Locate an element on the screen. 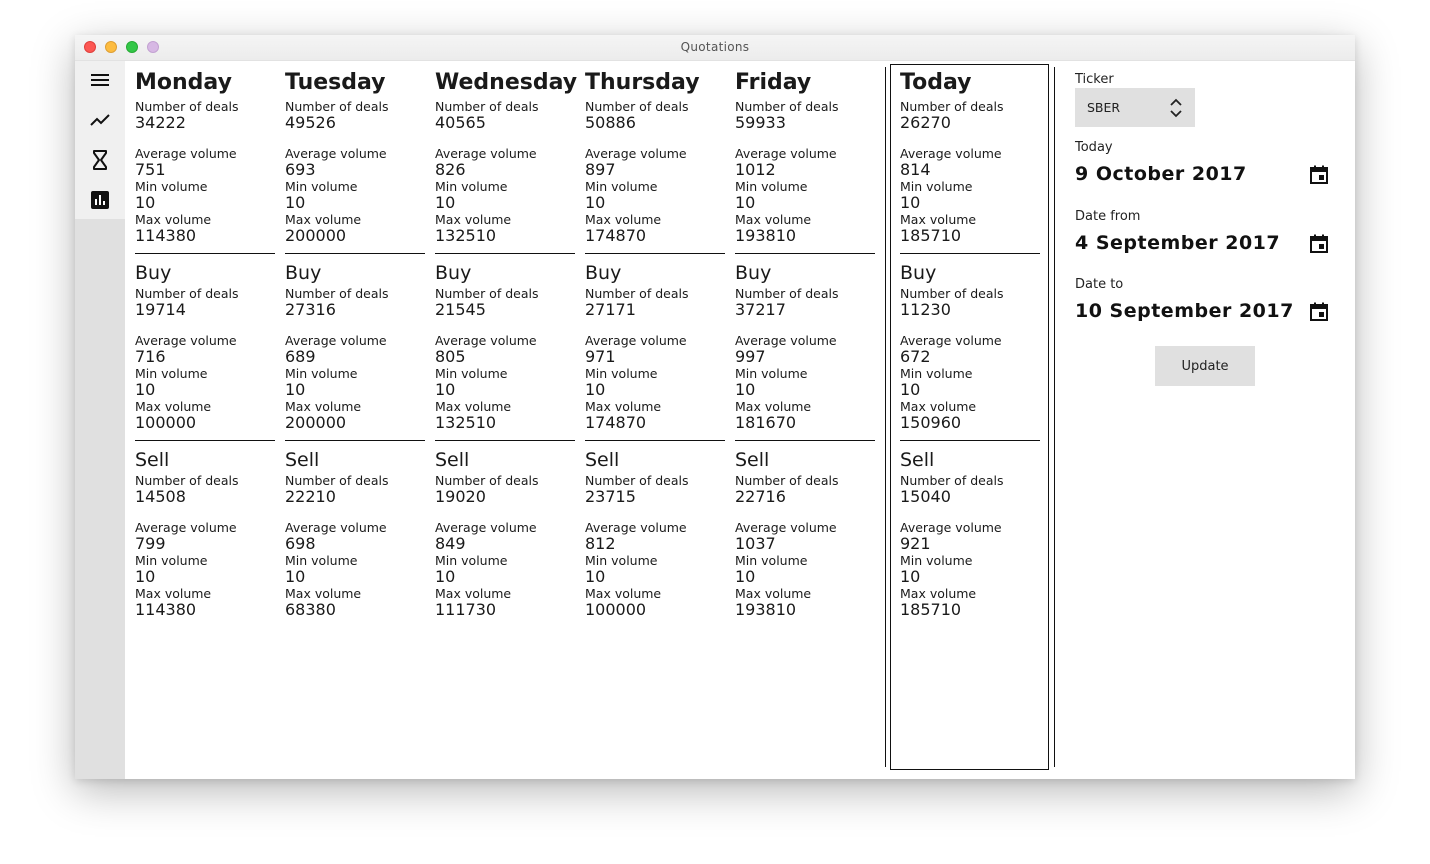  ticker-label: Ticker is located at coordinates (1094, 79).